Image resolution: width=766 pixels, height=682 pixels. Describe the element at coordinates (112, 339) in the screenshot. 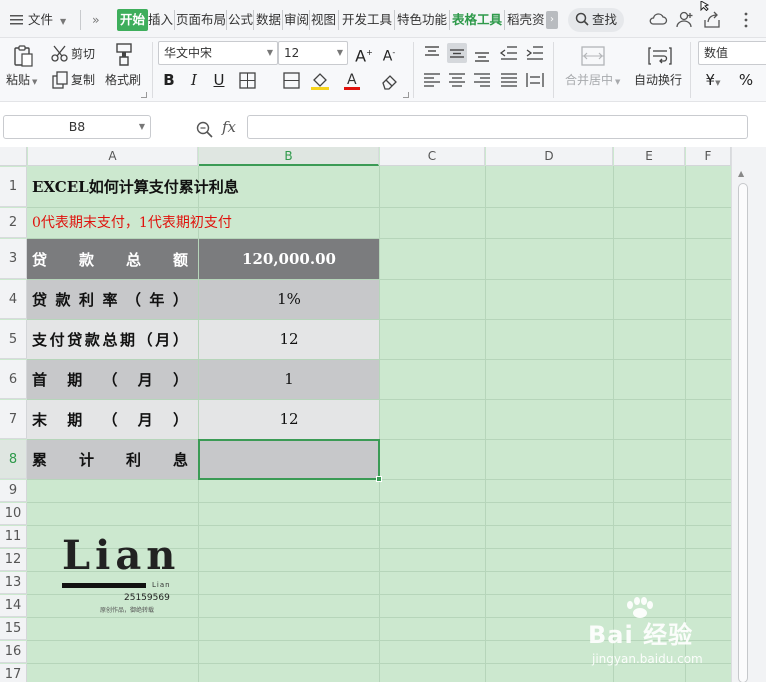

I see `total-periods-label: 支付贷款总期（月）` at that location.